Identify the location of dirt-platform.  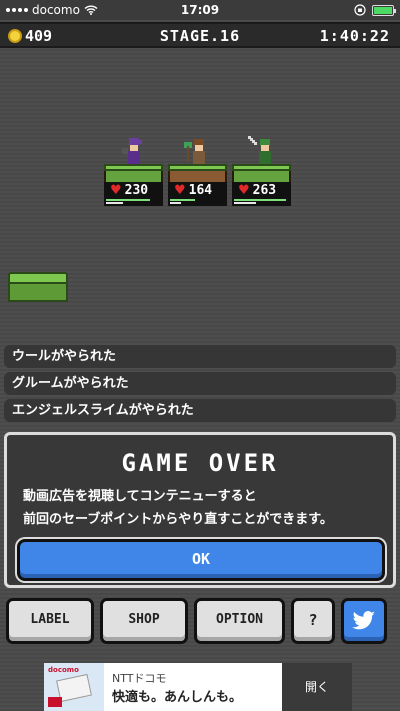
(197, 174).